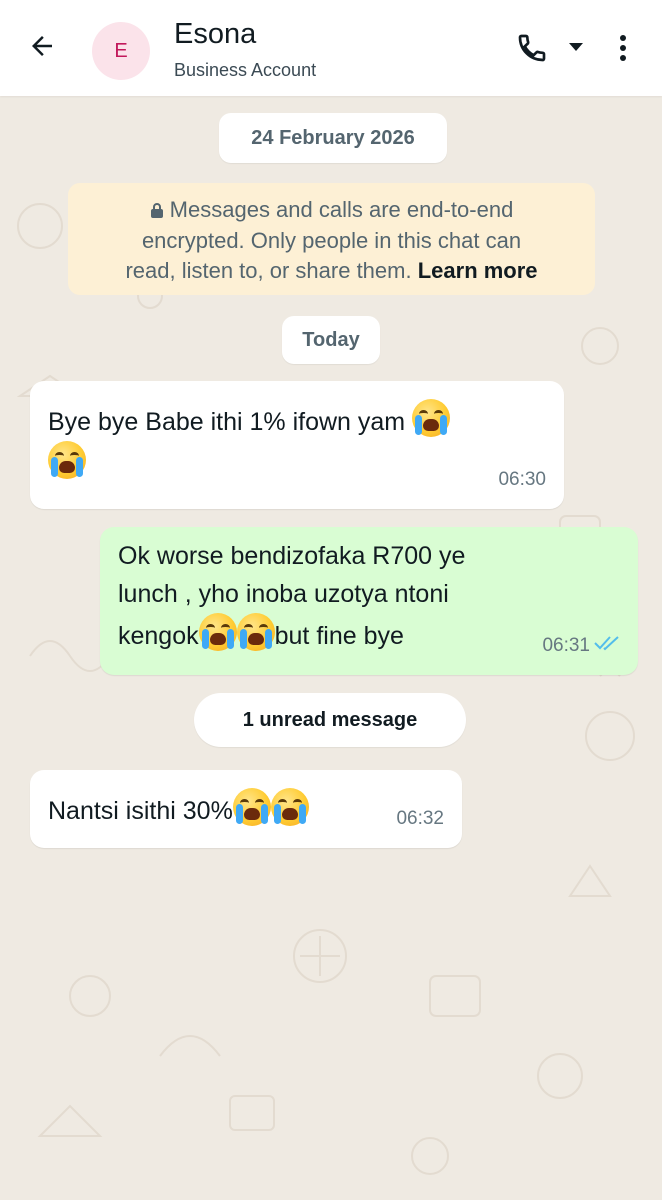 The height and width of the screenshot is (1200, 662). I want to click on back-button, so click(42, 48).